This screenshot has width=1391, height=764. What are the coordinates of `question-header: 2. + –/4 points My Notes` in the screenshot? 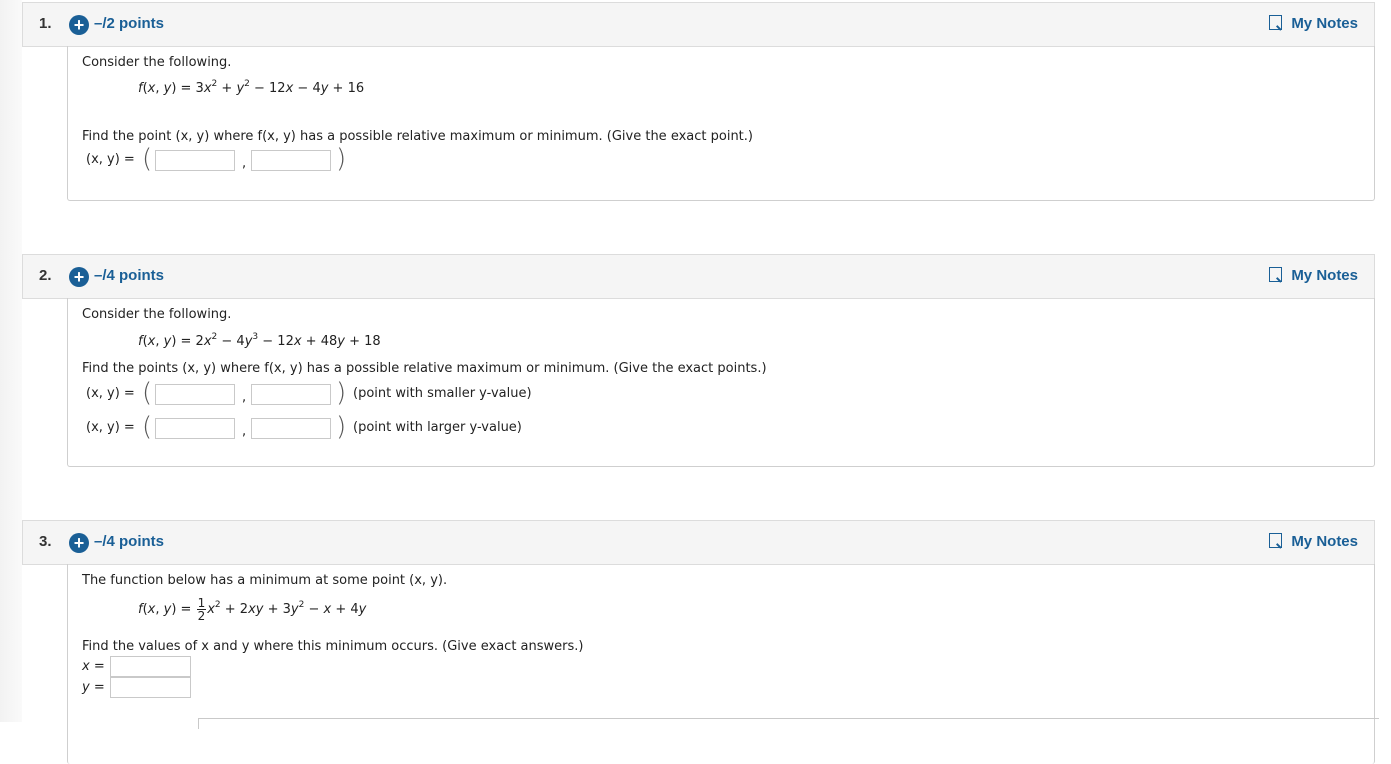 It's located at (698, 276).